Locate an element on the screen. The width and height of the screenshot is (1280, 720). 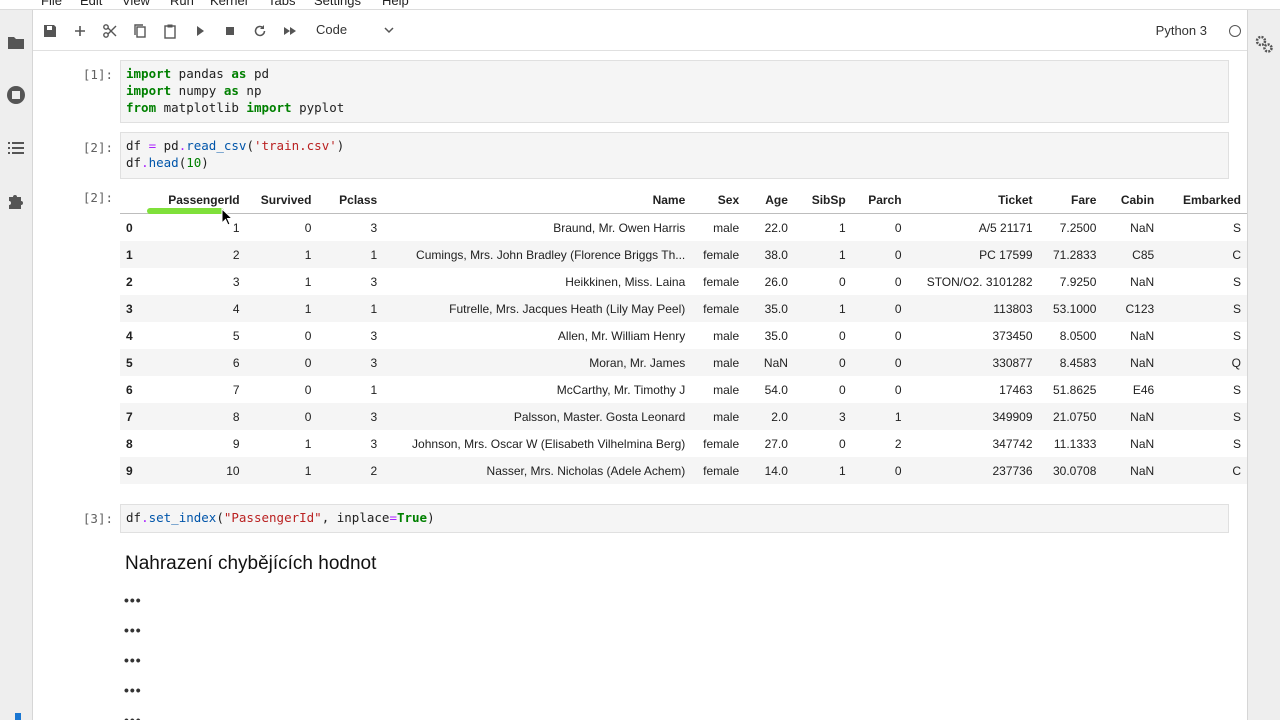
code-line: df = pd.read_csv('train.csv') is located at coordinates (235, 145).